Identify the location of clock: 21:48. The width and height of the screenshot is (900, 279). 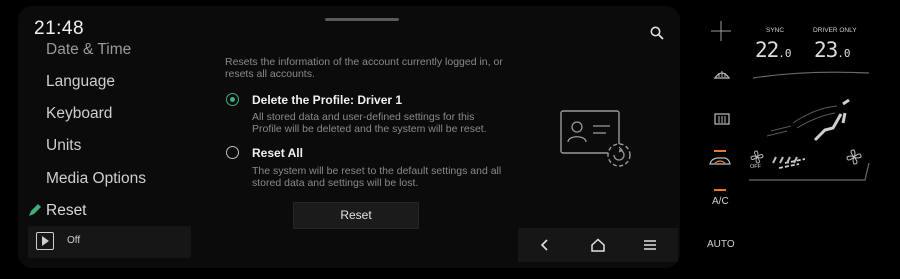
(59, 28).